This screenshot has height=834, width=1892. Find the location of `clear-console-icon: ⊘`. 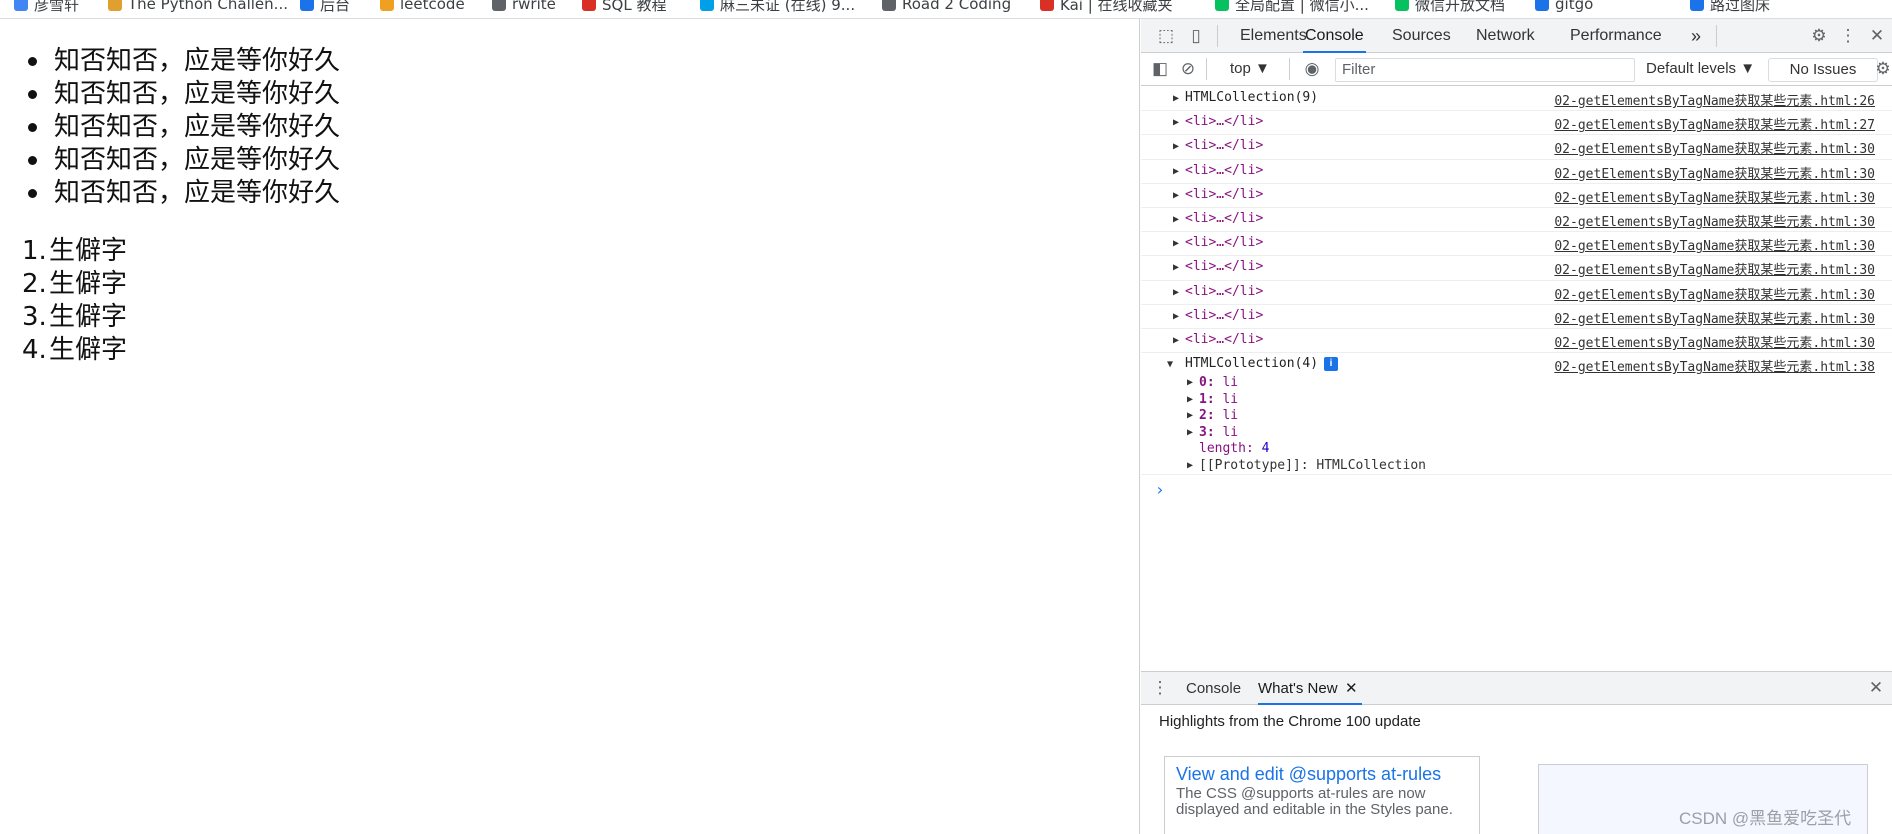

clear-console-icon: ⊘ is located at coordinates (1188, 69).